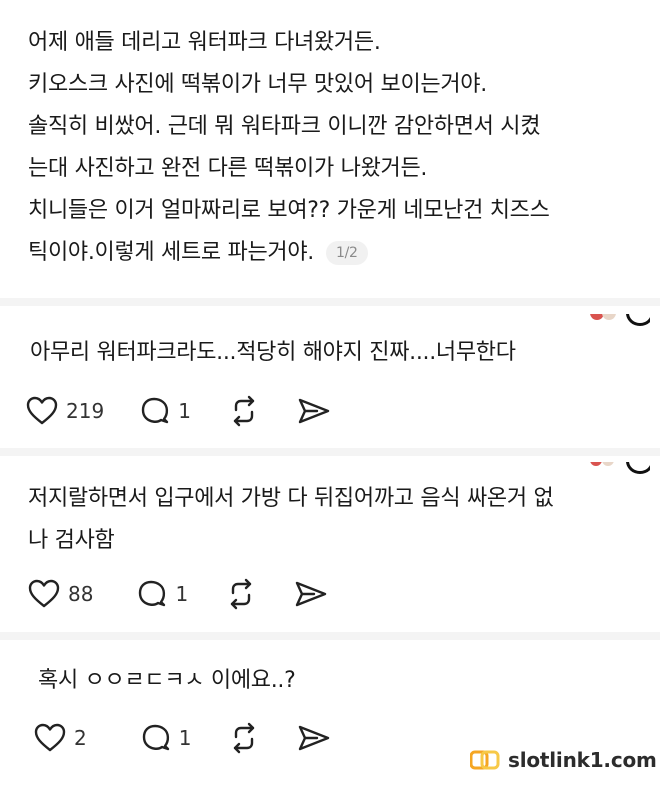 The height and width of the screenshot is (800, 660). I want to click on post-text-line: 는대 사진하고 완전 다른 떡볶이가 나왔거든., so click(228, 168).